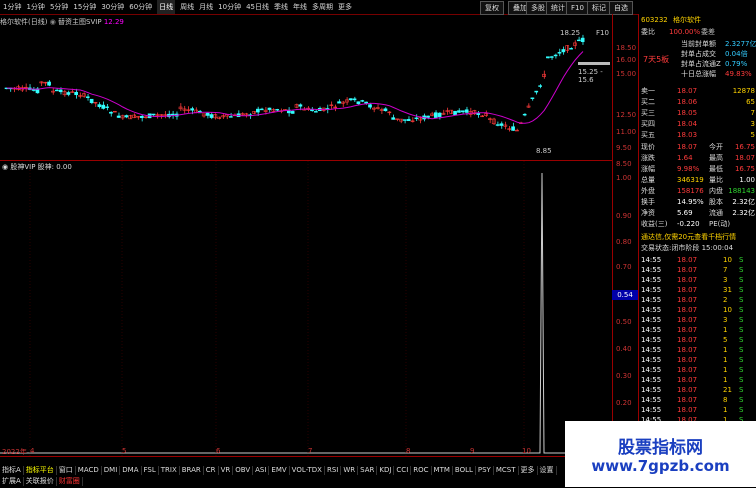 The width and height of the screenshot is (756, 488). I want to click on quote-value: 14.95%, so click(690, 202).